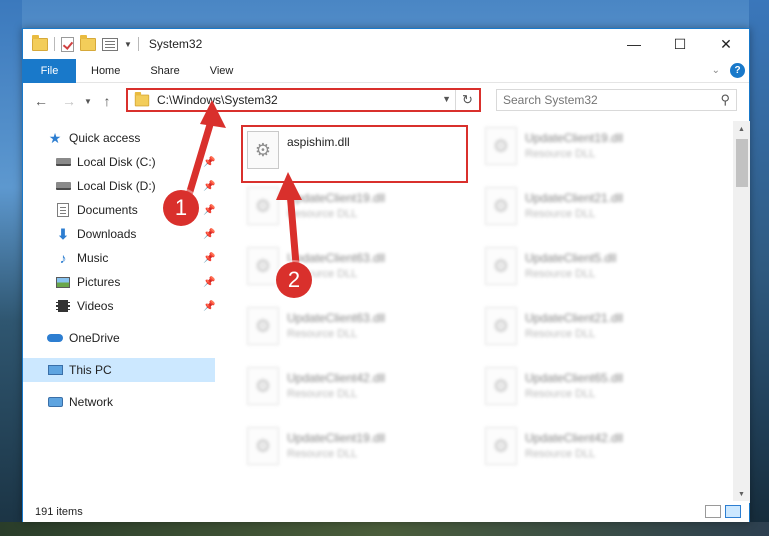 The width and height of the screenshot is (769, 536). Describe the element at coordinates (63, 258) in the screenshot. I see `music-icon: ♪` at that location.